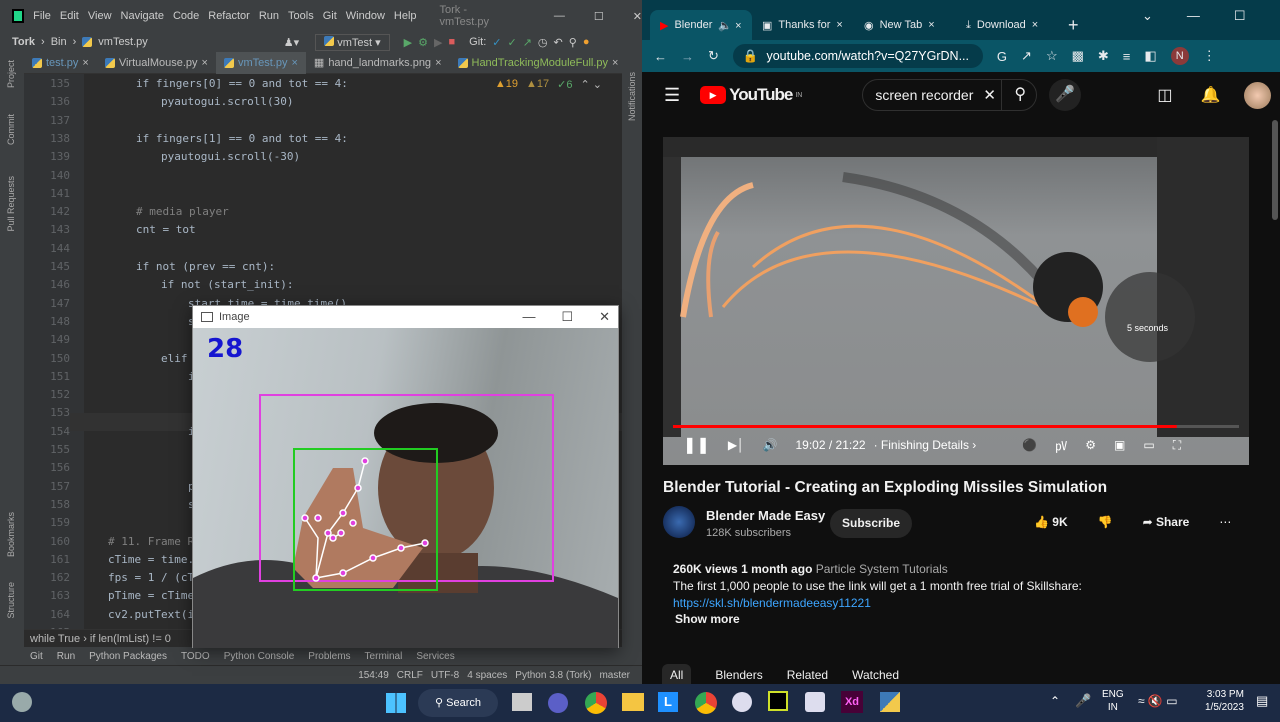 The width and height of the screenshot is (1280, 722). What do you see at coordinates (1127, 56) in the screenshot?
I see `reading-list-icon: ≡` at bounding box center [1127, 56].